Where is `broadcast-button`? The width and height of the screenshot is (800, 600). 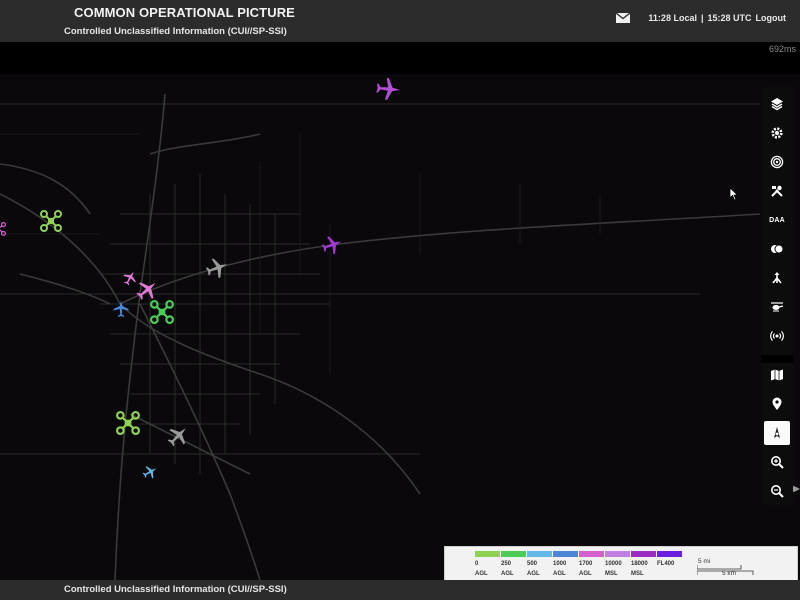
broadcast-button is located at coordinates (777, 336).